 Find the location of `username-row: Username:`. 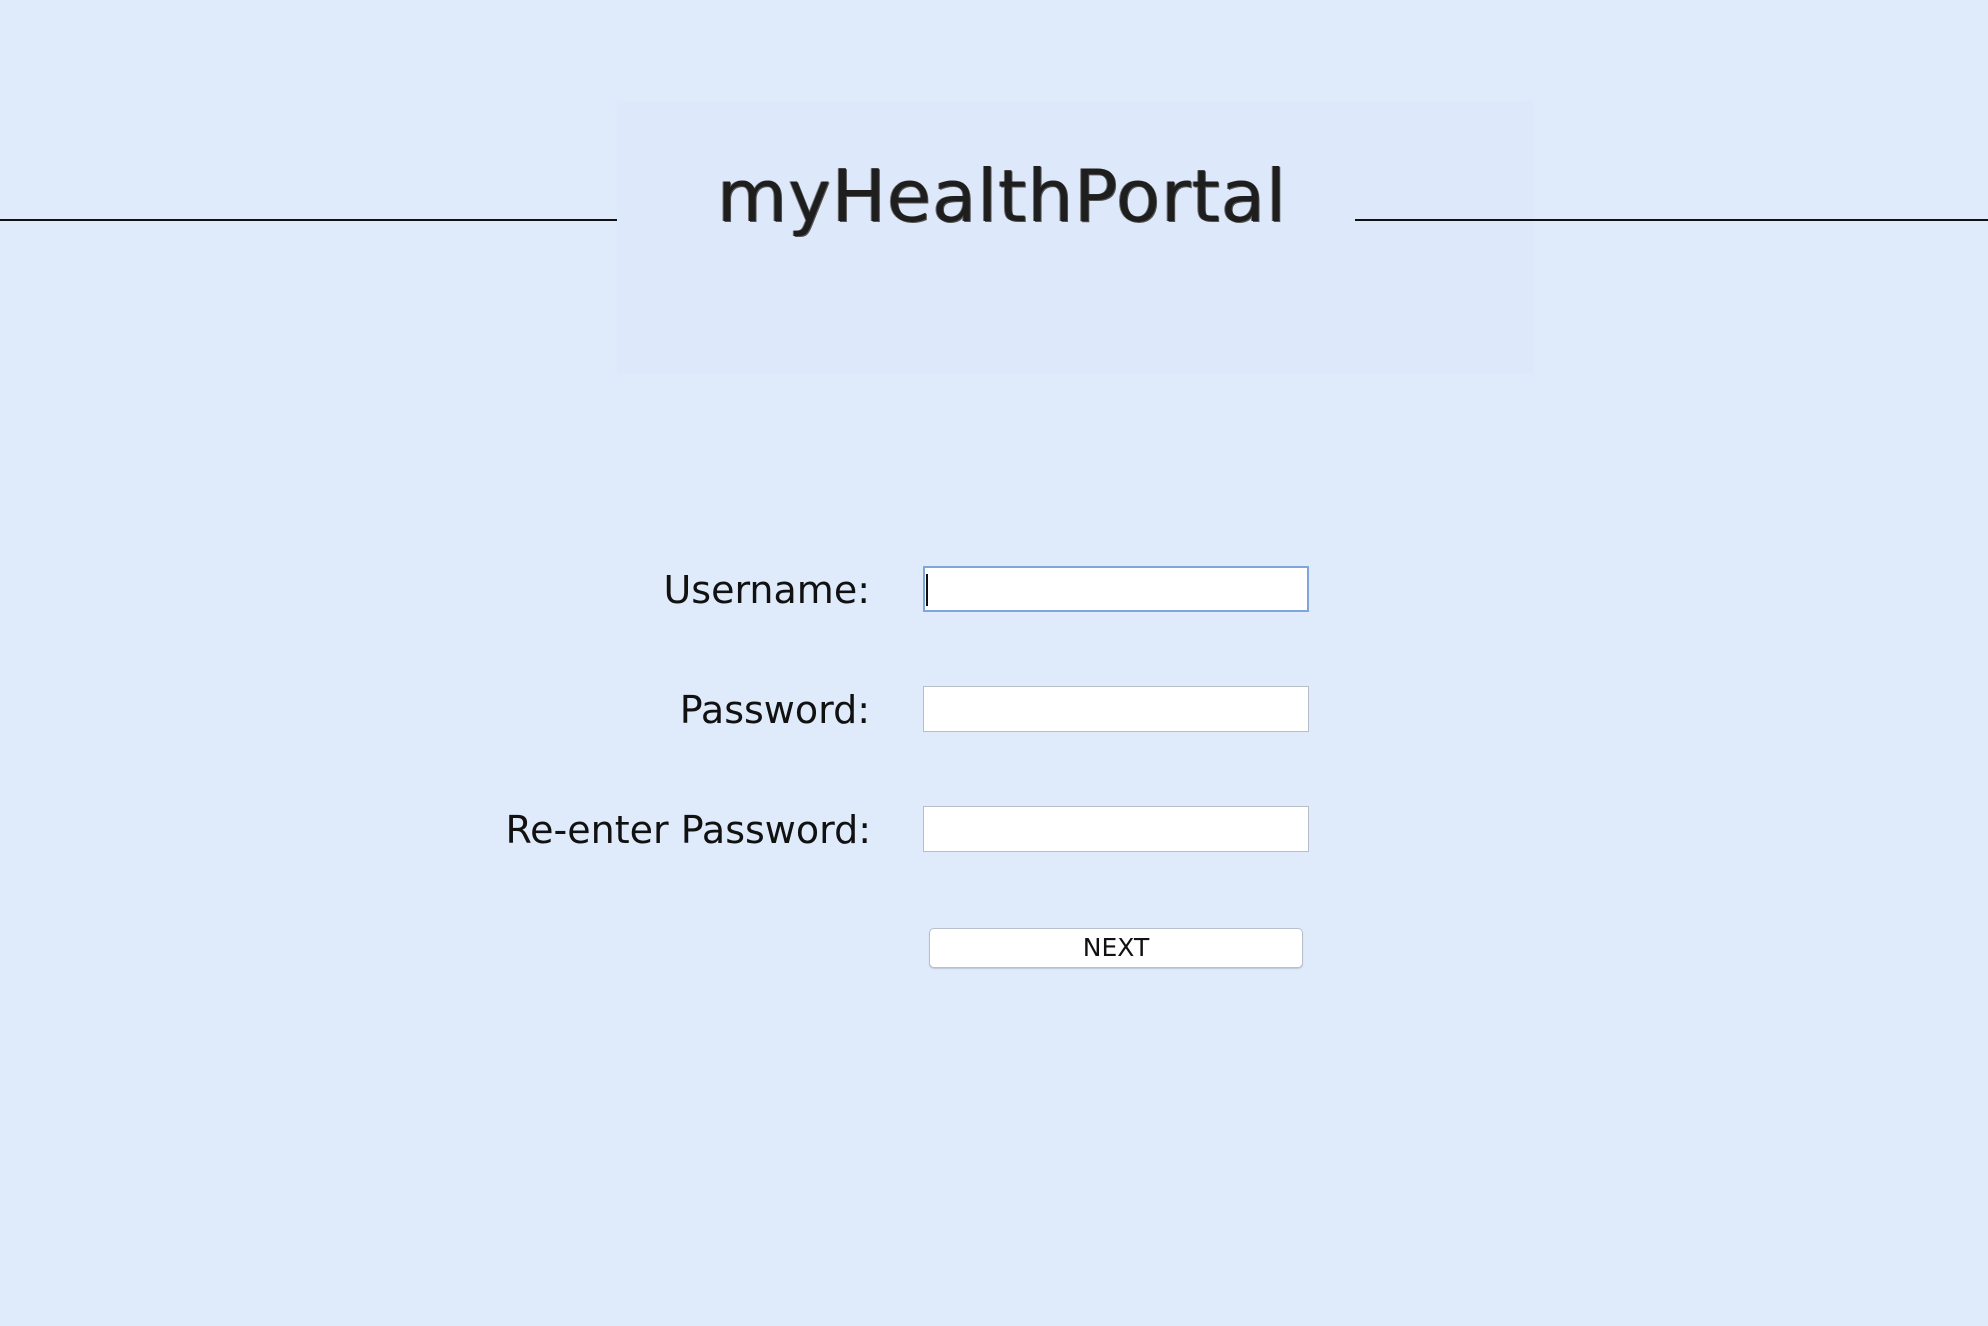

username-row: Username: is located at coordinates (994, 590).